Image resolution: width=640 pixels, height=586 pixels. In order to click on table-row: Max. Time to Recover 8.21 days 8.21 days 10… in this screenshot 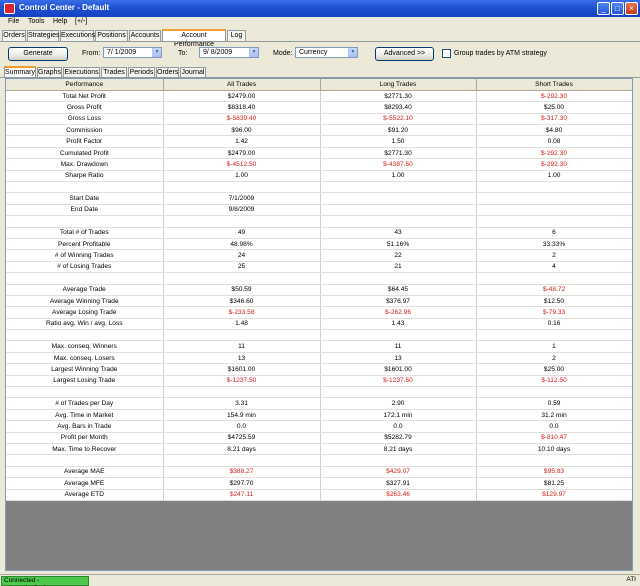, I will do `click(319, 449)`.